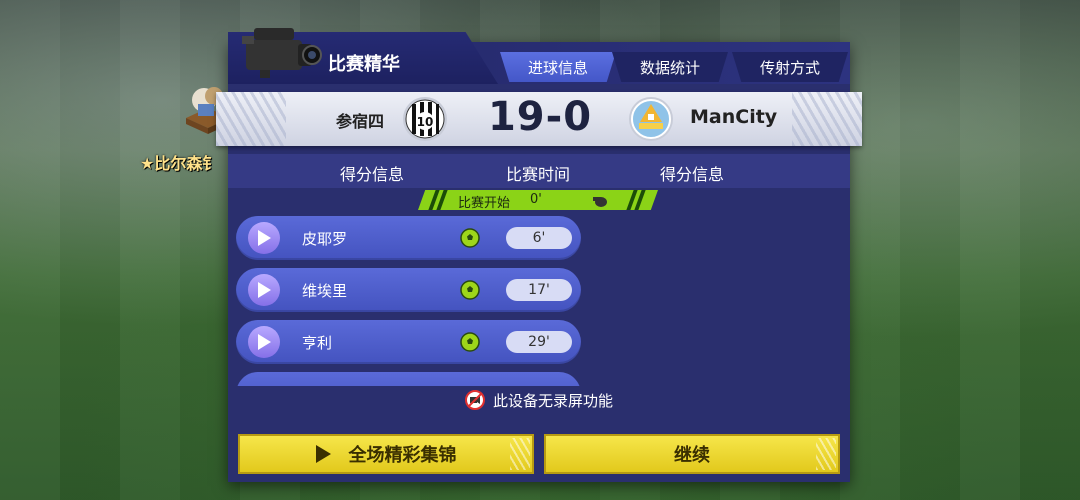  Describe the element at coordinates (692, 174) in the screenshot. I see `header-away-scoring: 得分信息` at that location.